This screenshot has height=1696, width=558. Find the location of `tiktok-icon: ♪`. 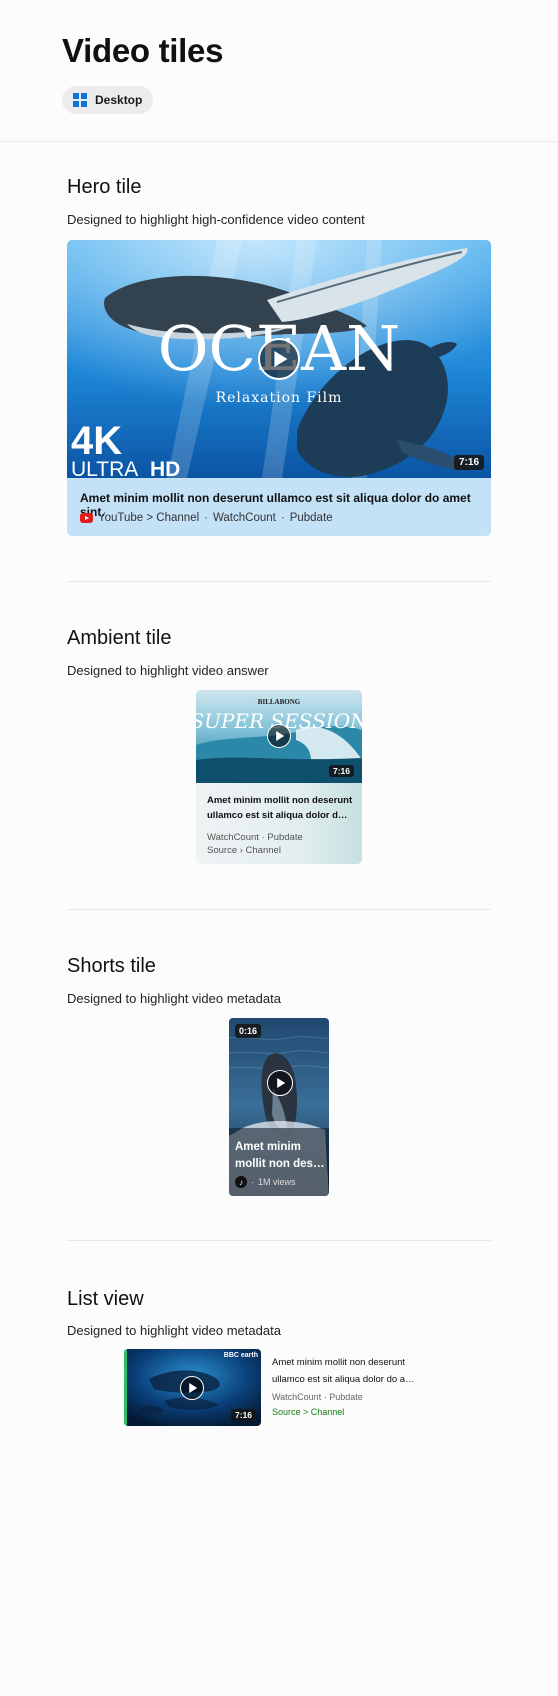

tiktok-icon: ♪ is located at coordinates (241, 1182).